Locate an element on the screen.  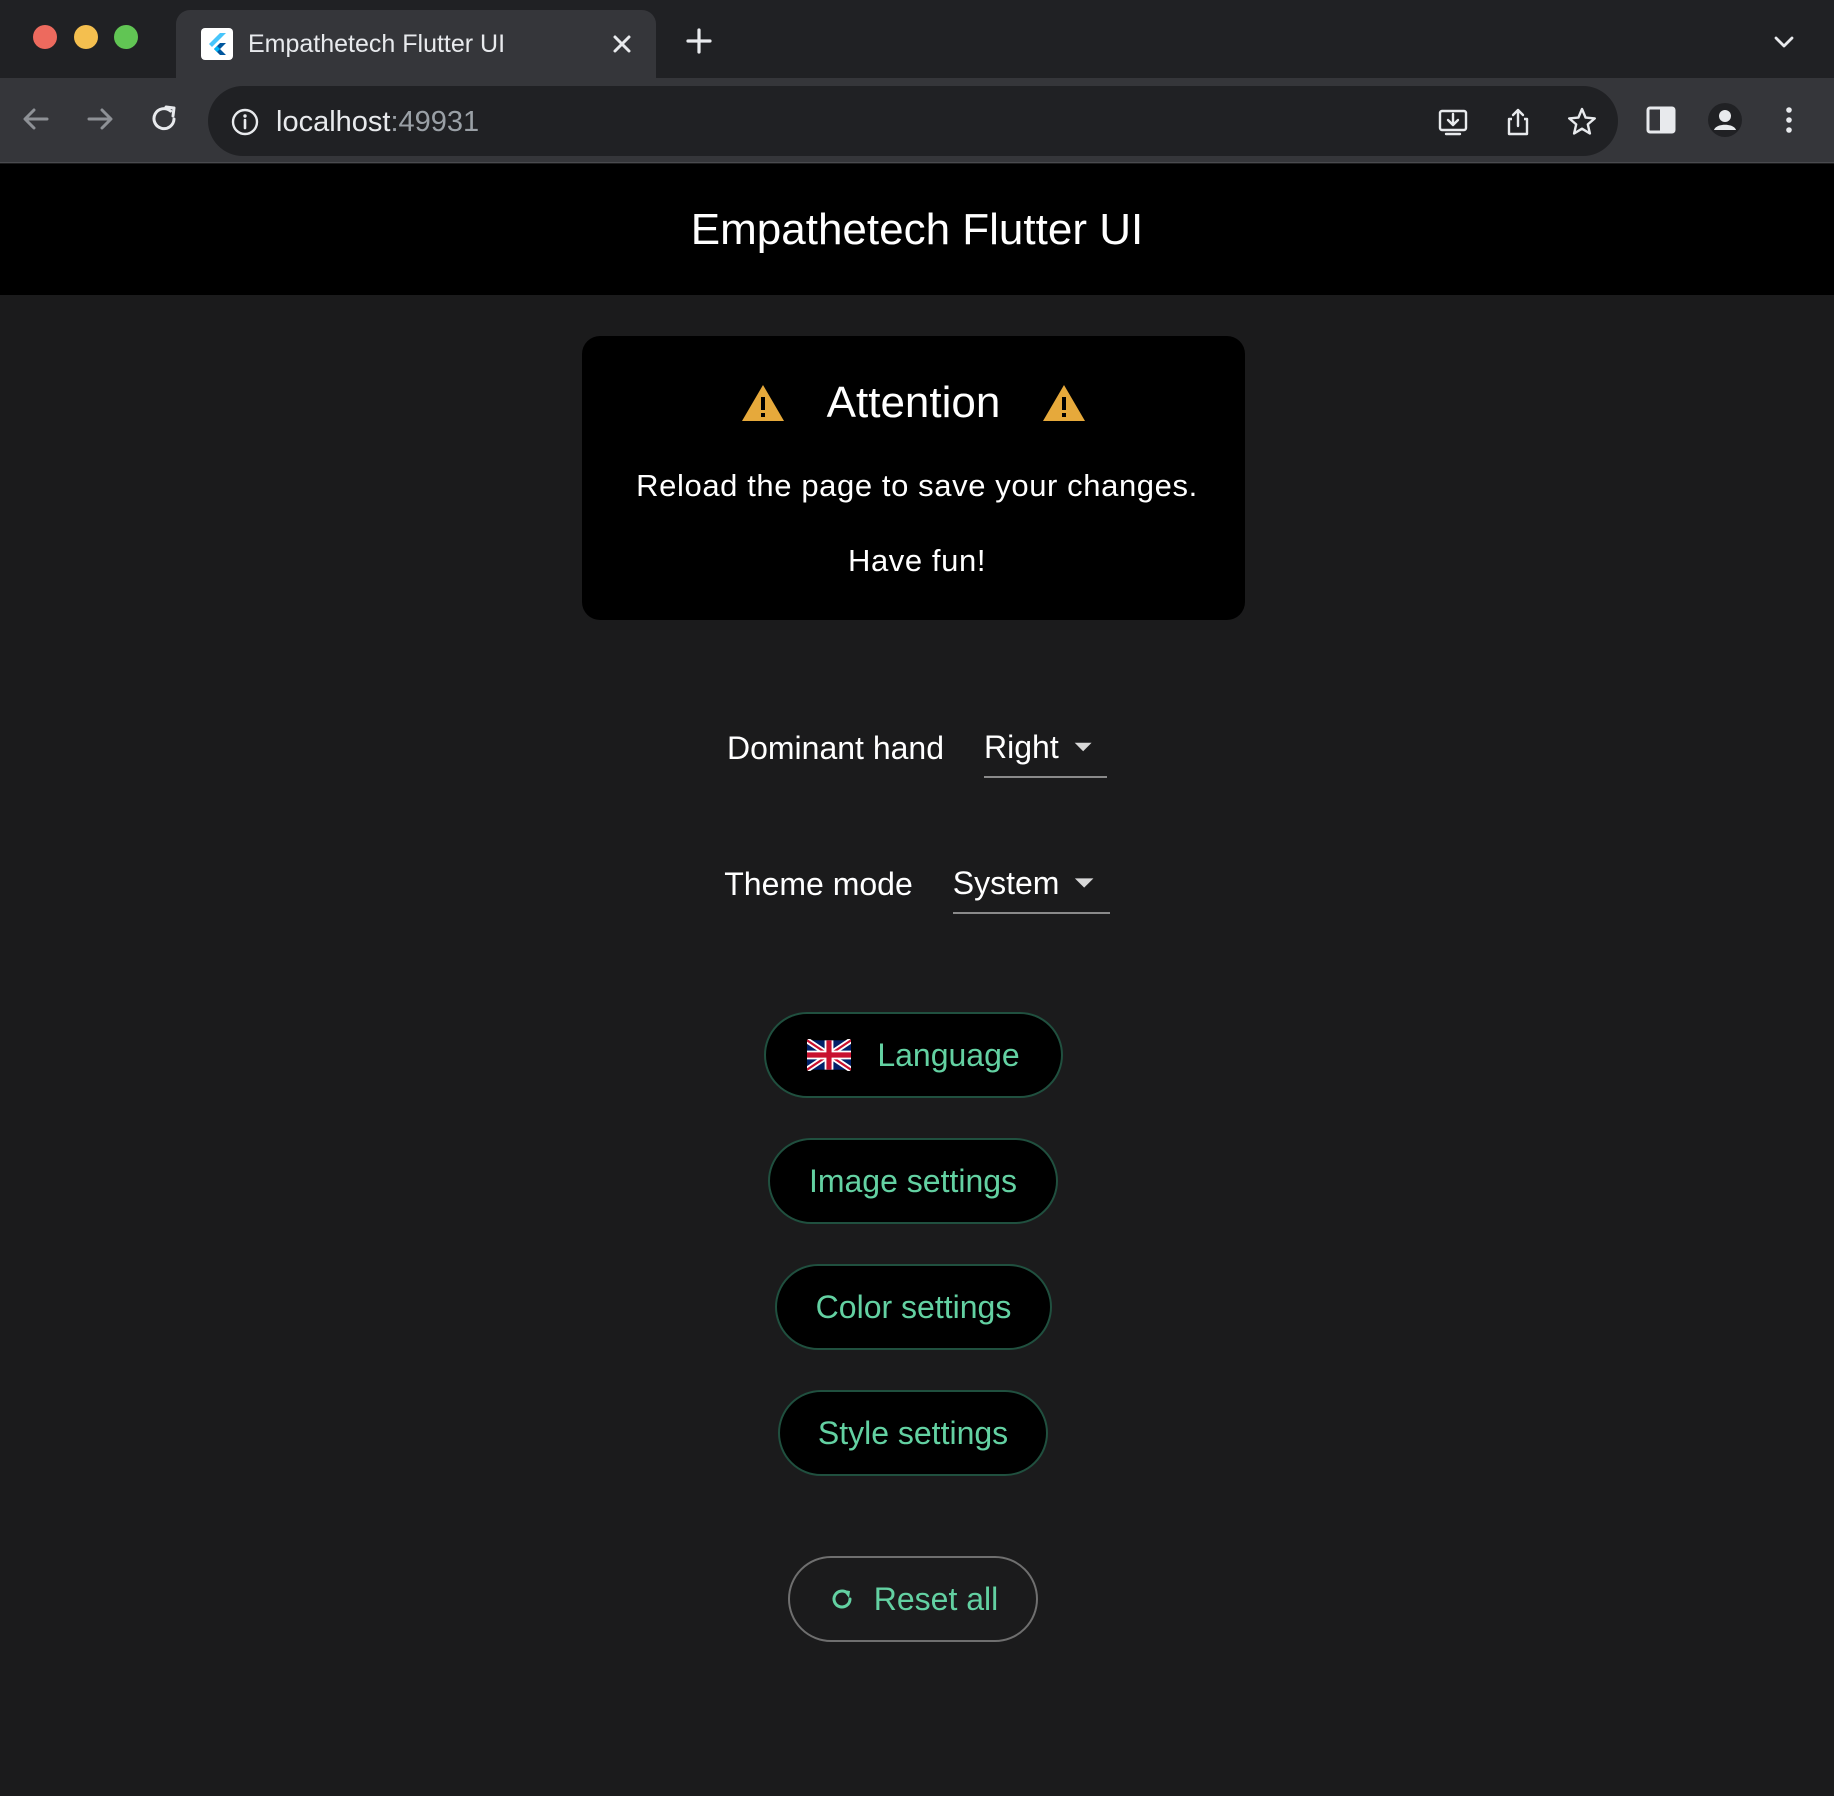
side-panel-icon is located at coordinates (1661, 120).